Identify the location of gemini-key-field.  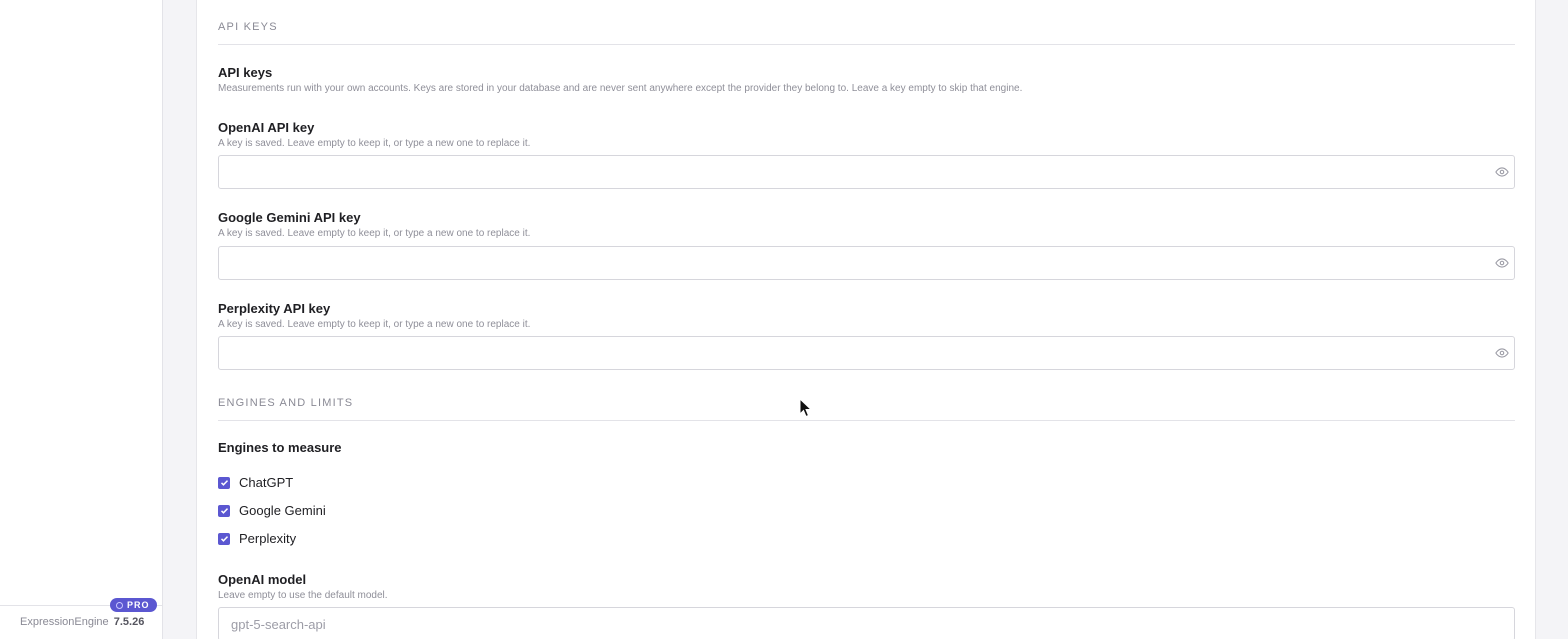
(866, 263).